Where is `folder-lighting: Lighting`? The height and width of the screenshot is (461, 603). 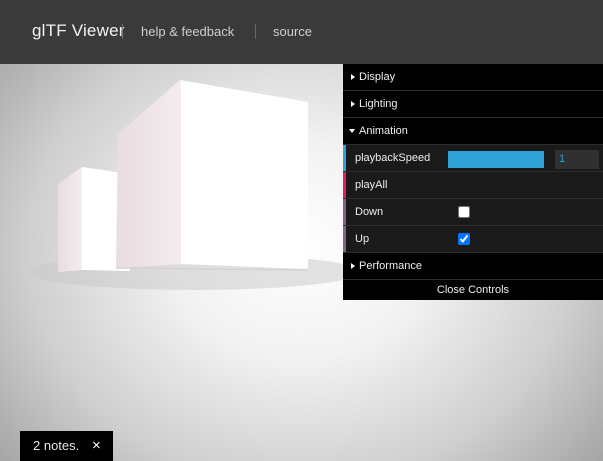 folder-lighting: Lighting is located at coordinates (473, 104).